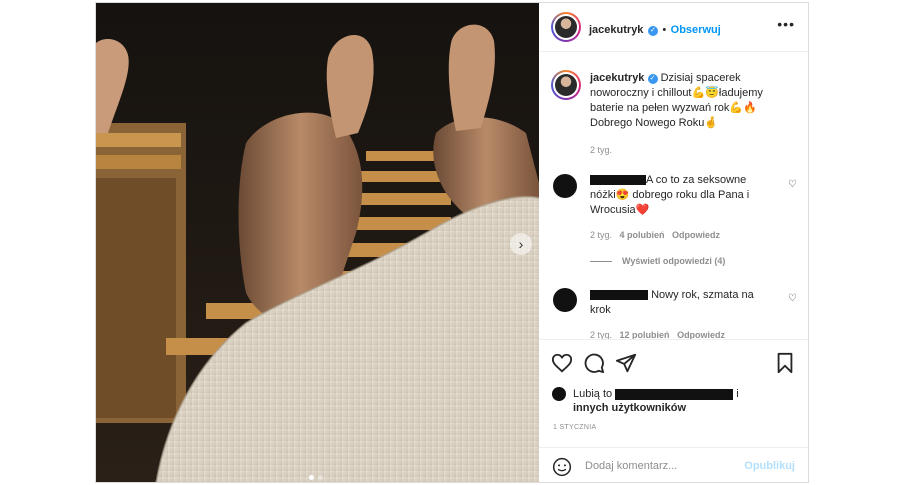 The height and width of the screenshot is (485, 899). I want to click on likes-prefix: Lubią to, so click(593, 394).